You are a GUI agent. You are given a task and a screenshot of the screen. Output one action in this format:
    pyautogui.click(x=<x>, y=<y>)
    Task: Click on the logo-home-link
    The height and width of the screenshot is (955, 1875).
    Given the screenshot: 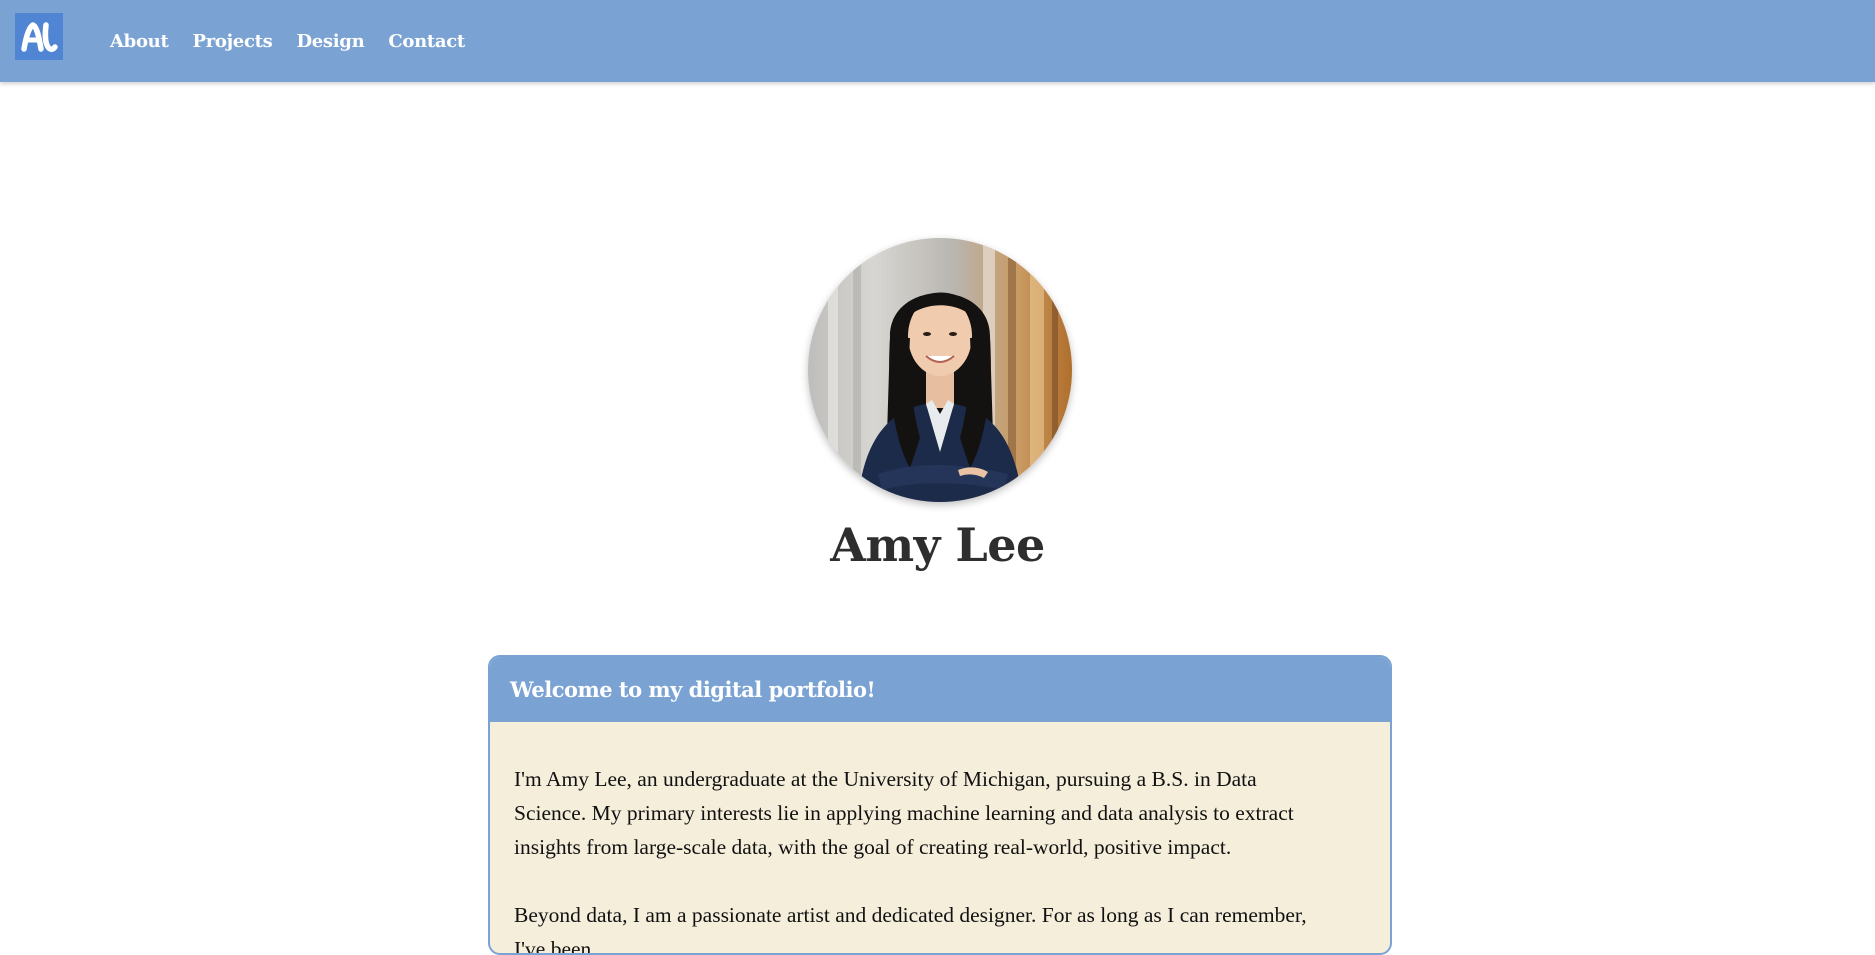 What is the action you would take?
    pyautogui.click(x=39, y=36)
    